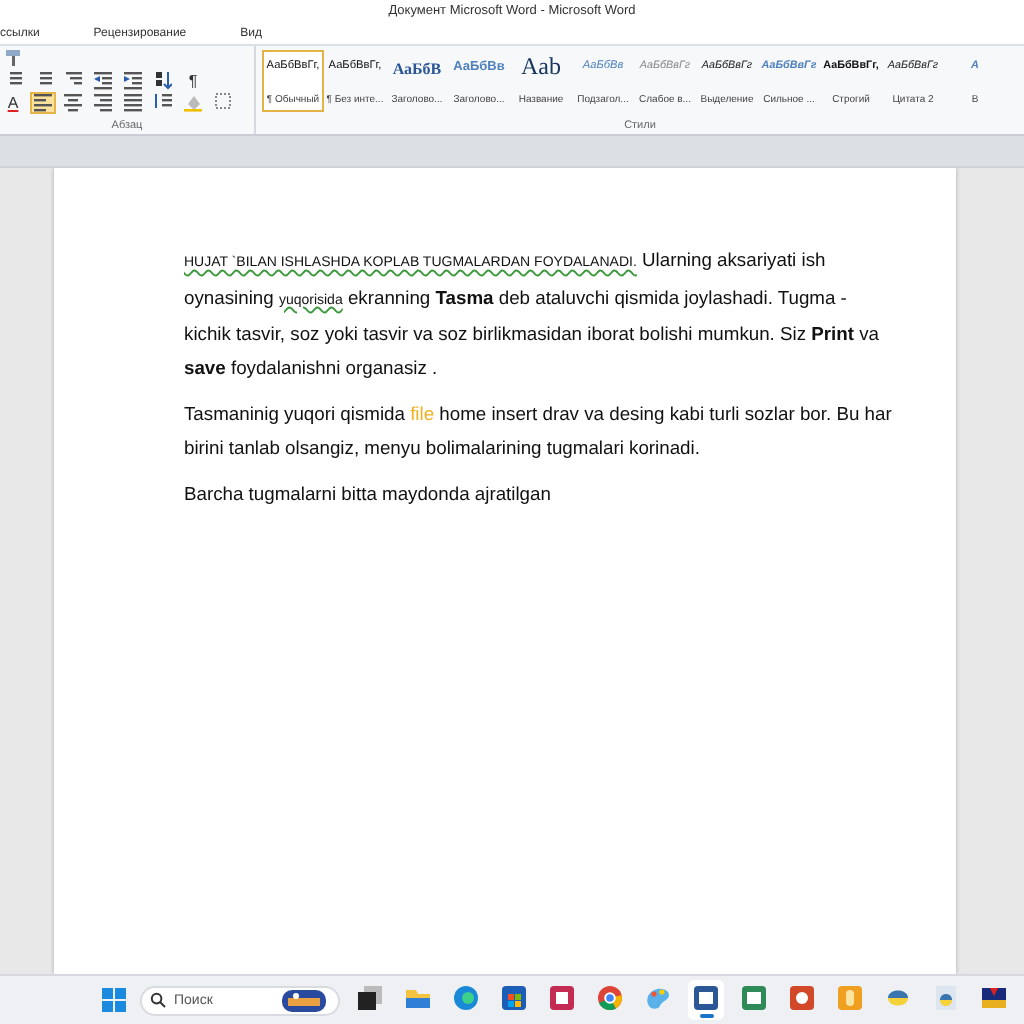  What do you see at coordinates (114, 1000) in the screenshot?
I see `start-icon` at bounding box center [114, 1000].